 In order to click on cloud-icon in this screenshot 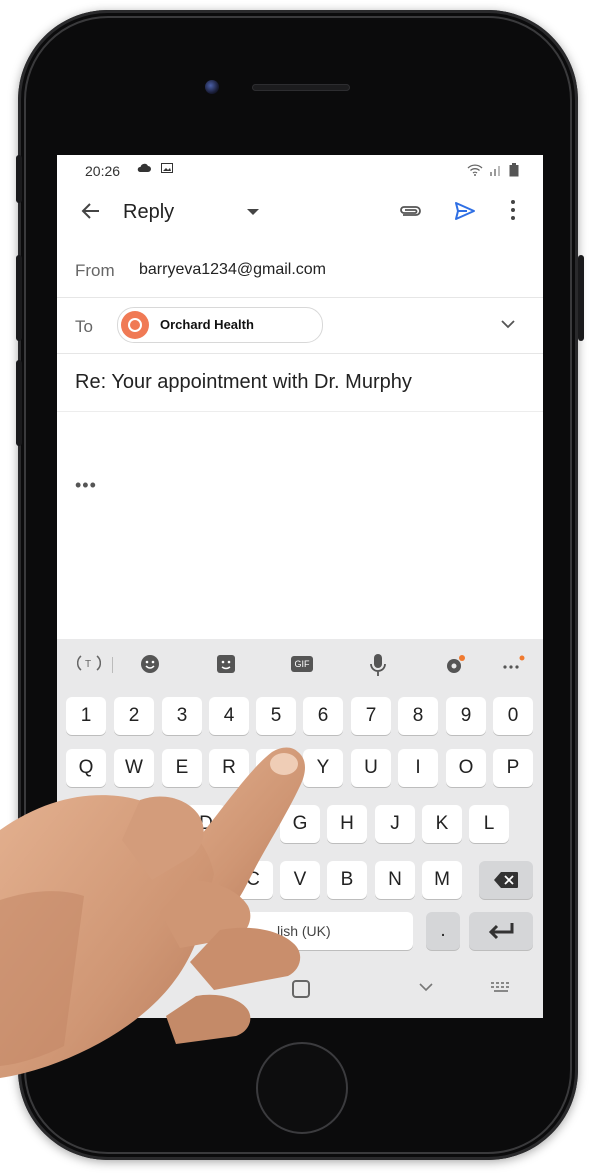, I will do `click(144, 167)`.